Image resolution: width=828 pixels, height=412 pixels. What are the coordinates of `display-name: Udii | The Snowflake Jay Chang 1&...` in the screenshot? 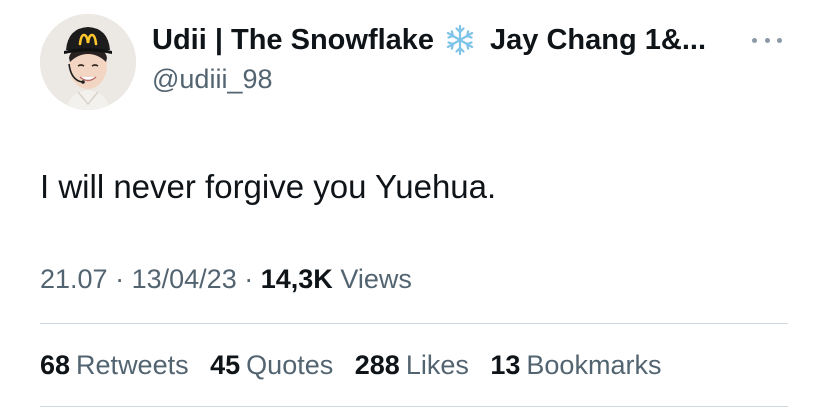 It's located at (452, 40).